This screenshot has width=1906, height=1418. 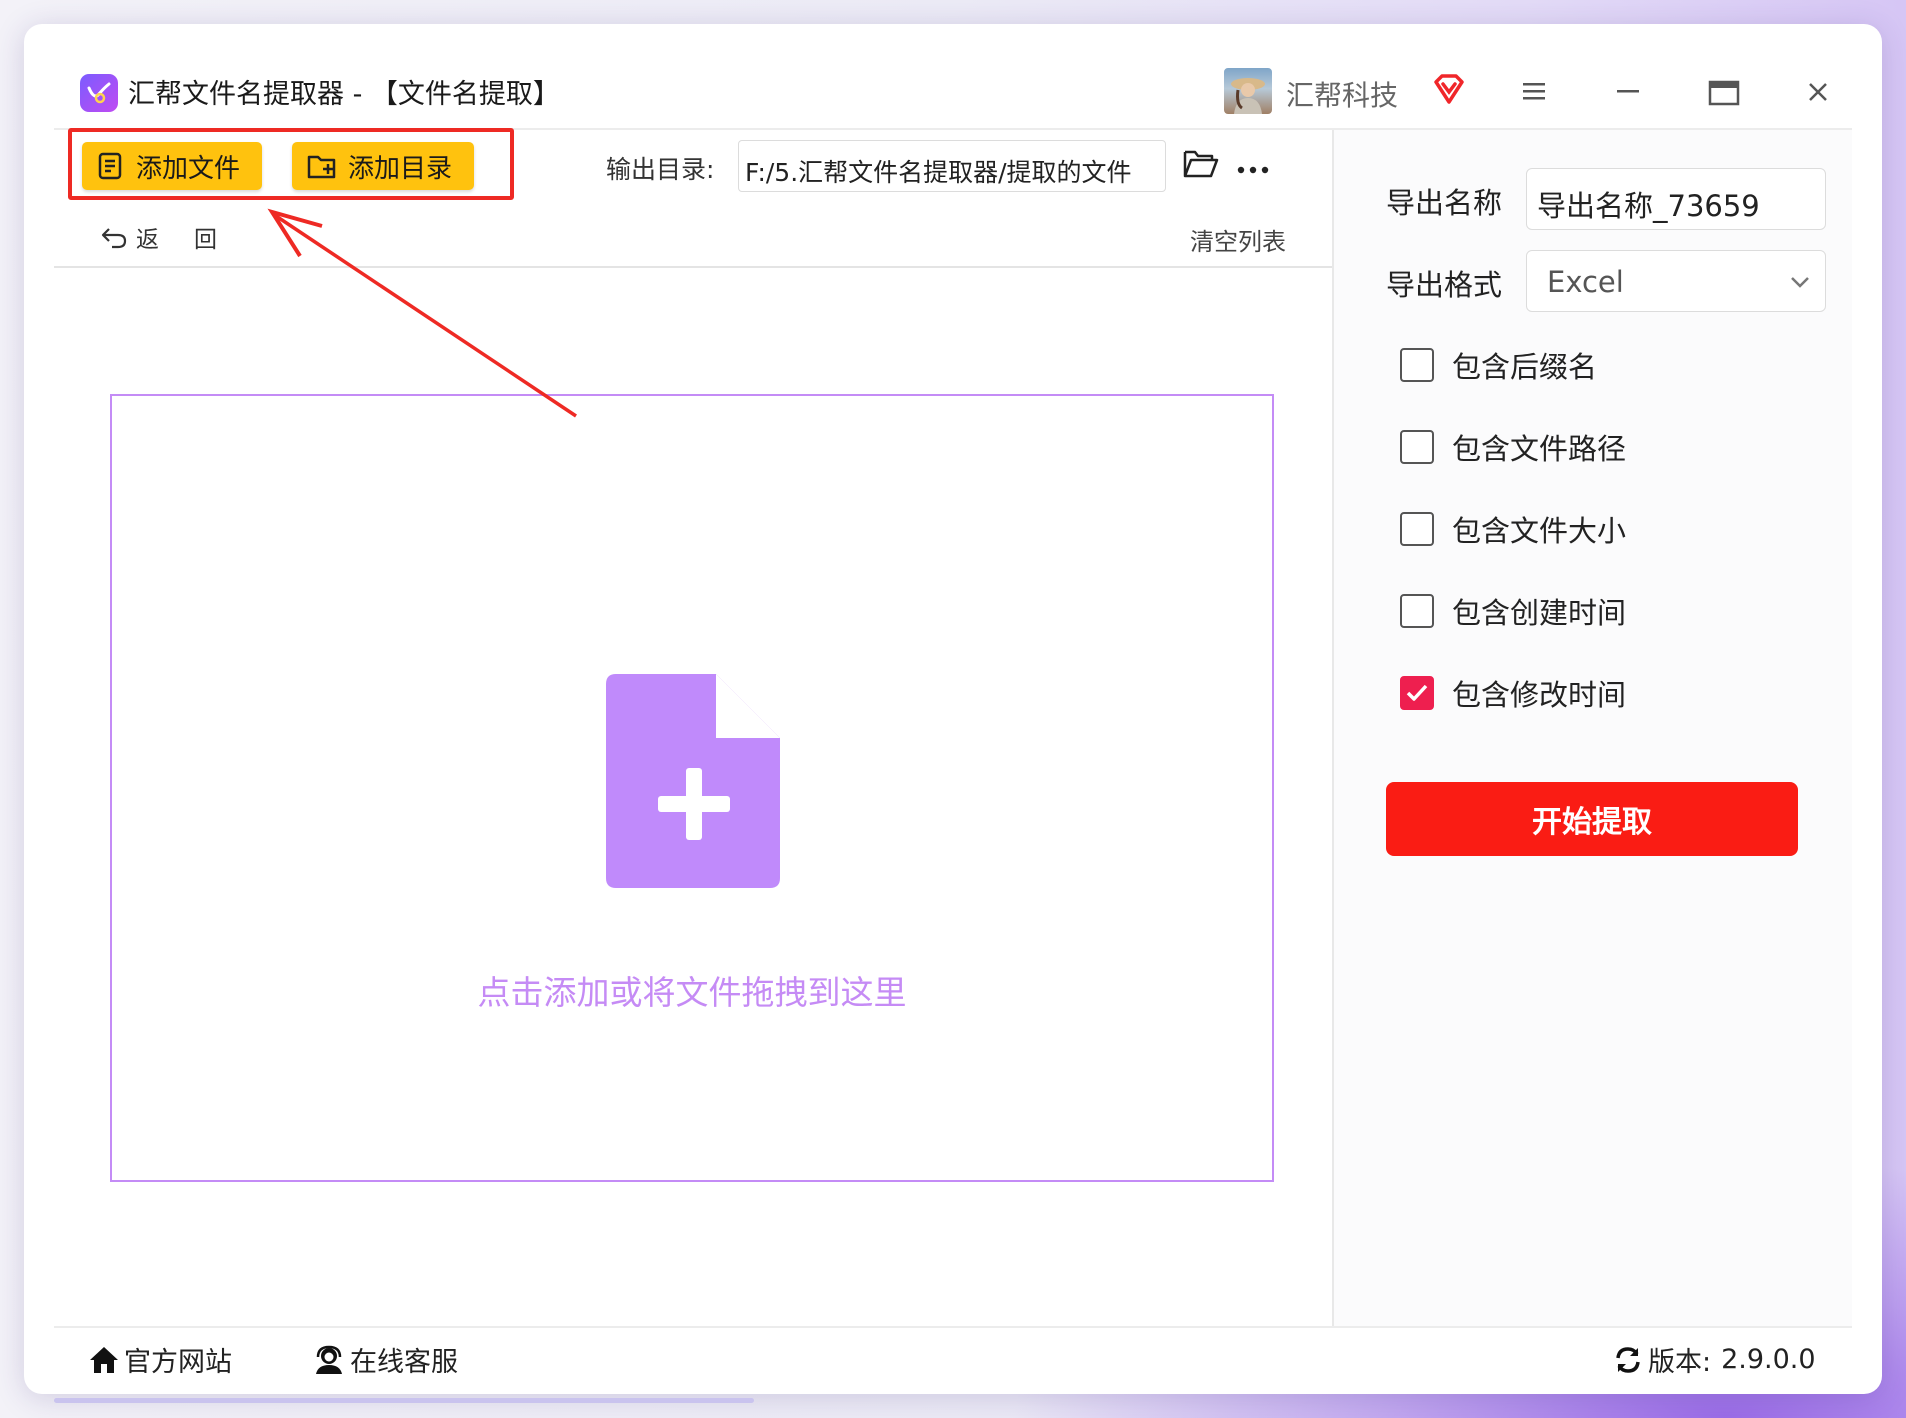 I want to click on support-agent-icon, so click(x=329, y=1359).